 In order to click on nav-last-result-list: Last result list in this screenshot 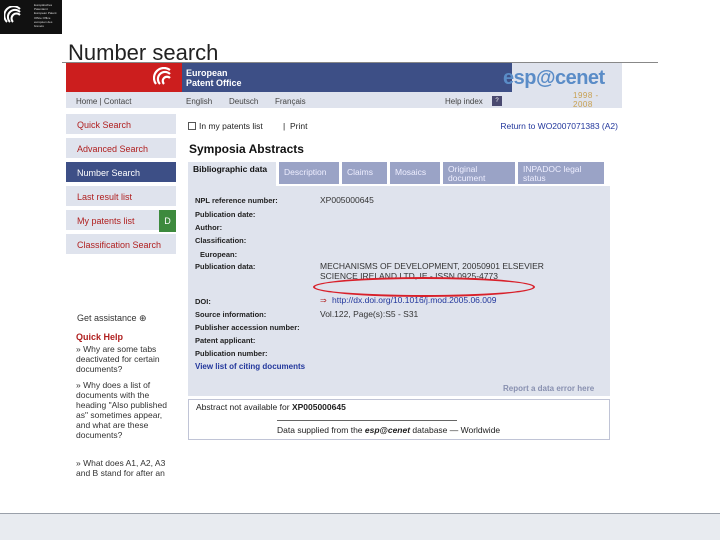, I will do `click(121, 197)`.